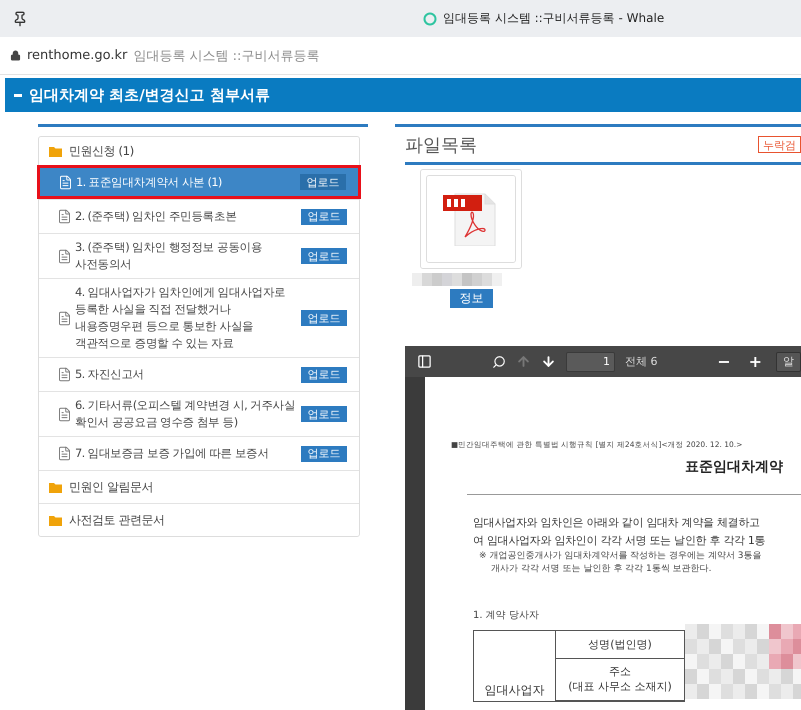 This screenshot has height=710, width=801. Describe the element at coordinates (169, 256) in the screenshot. I see `document-label: 3. (준주택) 임차인 행정정보 공동이용 사전동의서` at that location.